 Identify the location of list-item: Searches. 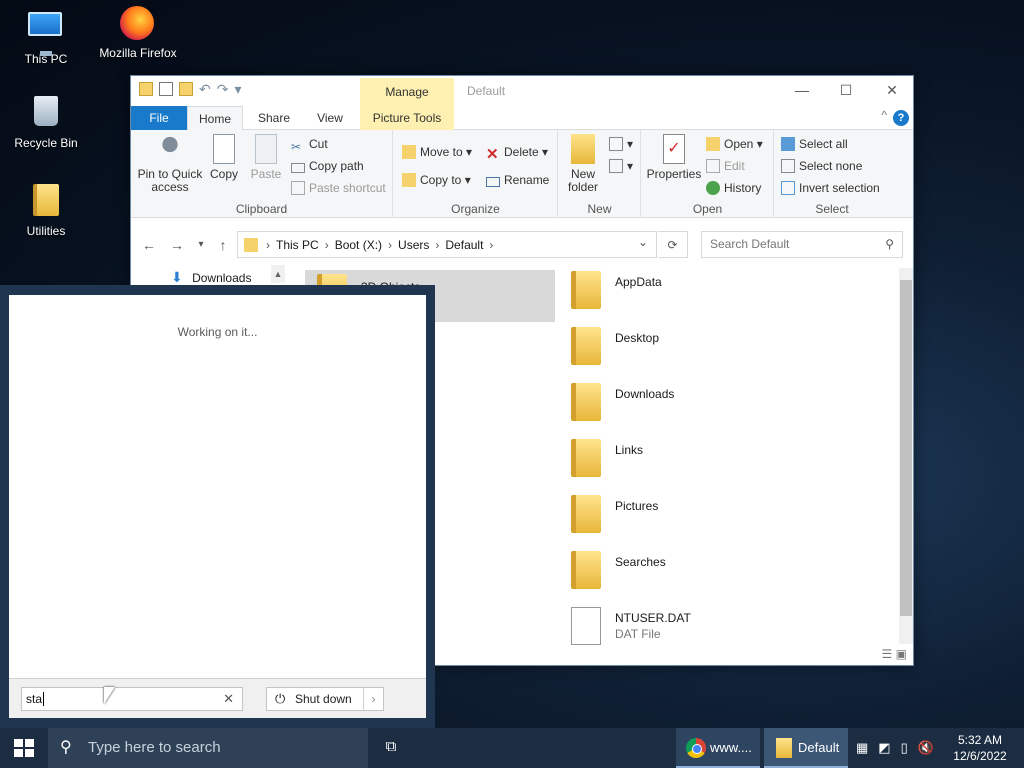
(719, 573).